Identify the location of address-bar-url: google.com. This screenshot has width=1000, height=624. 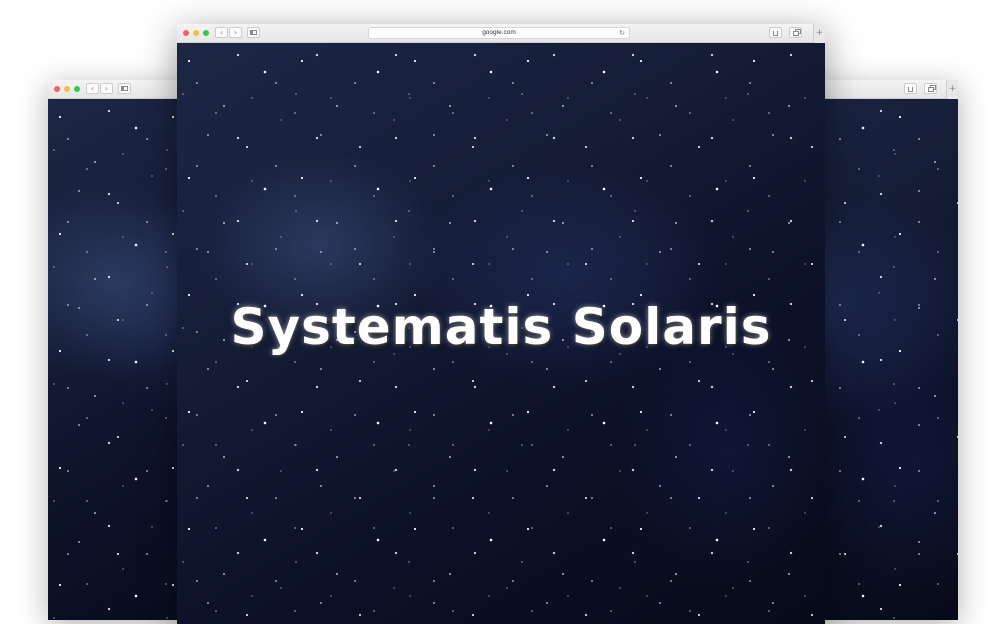
(499, 32).